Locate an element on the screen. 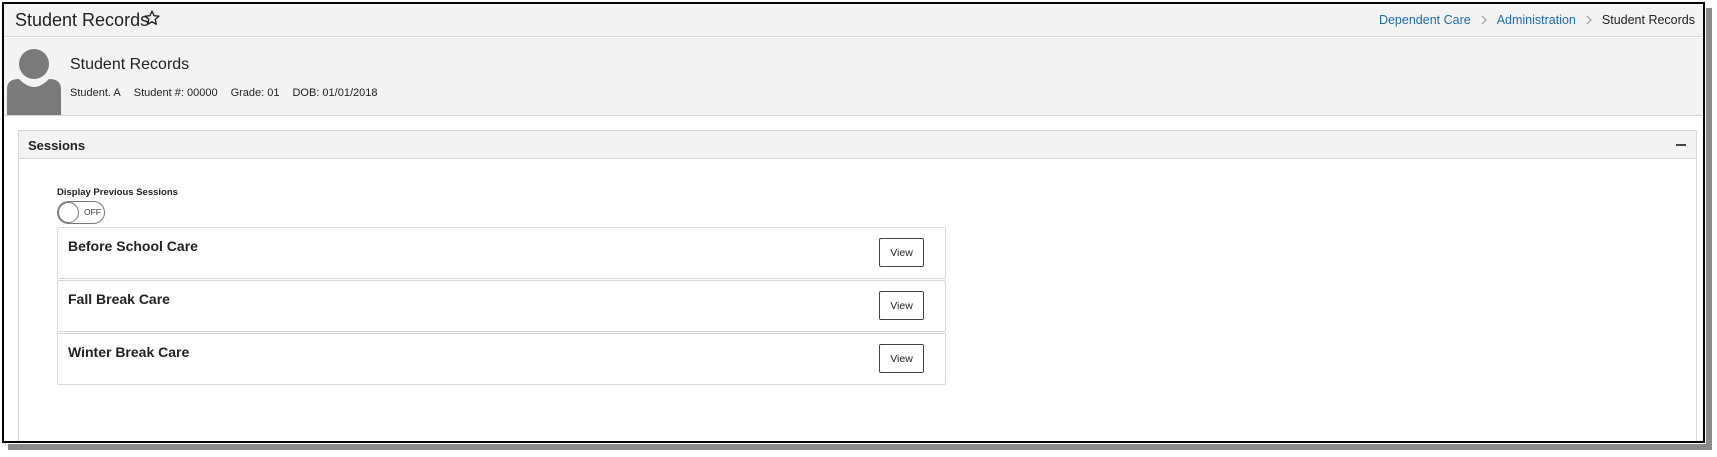 The width and height of the screenshot is (1717, 457). breadcrumb-link-administration: Administration is located at coordinates (1536, 20).